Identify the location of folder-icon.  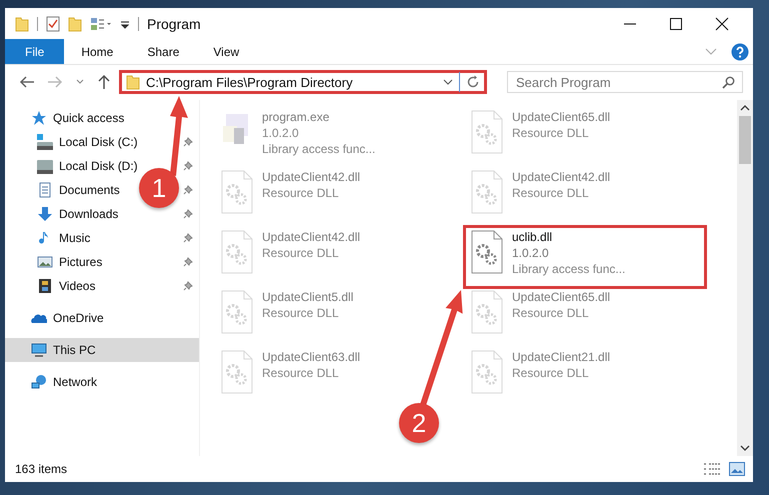
(133, 82).